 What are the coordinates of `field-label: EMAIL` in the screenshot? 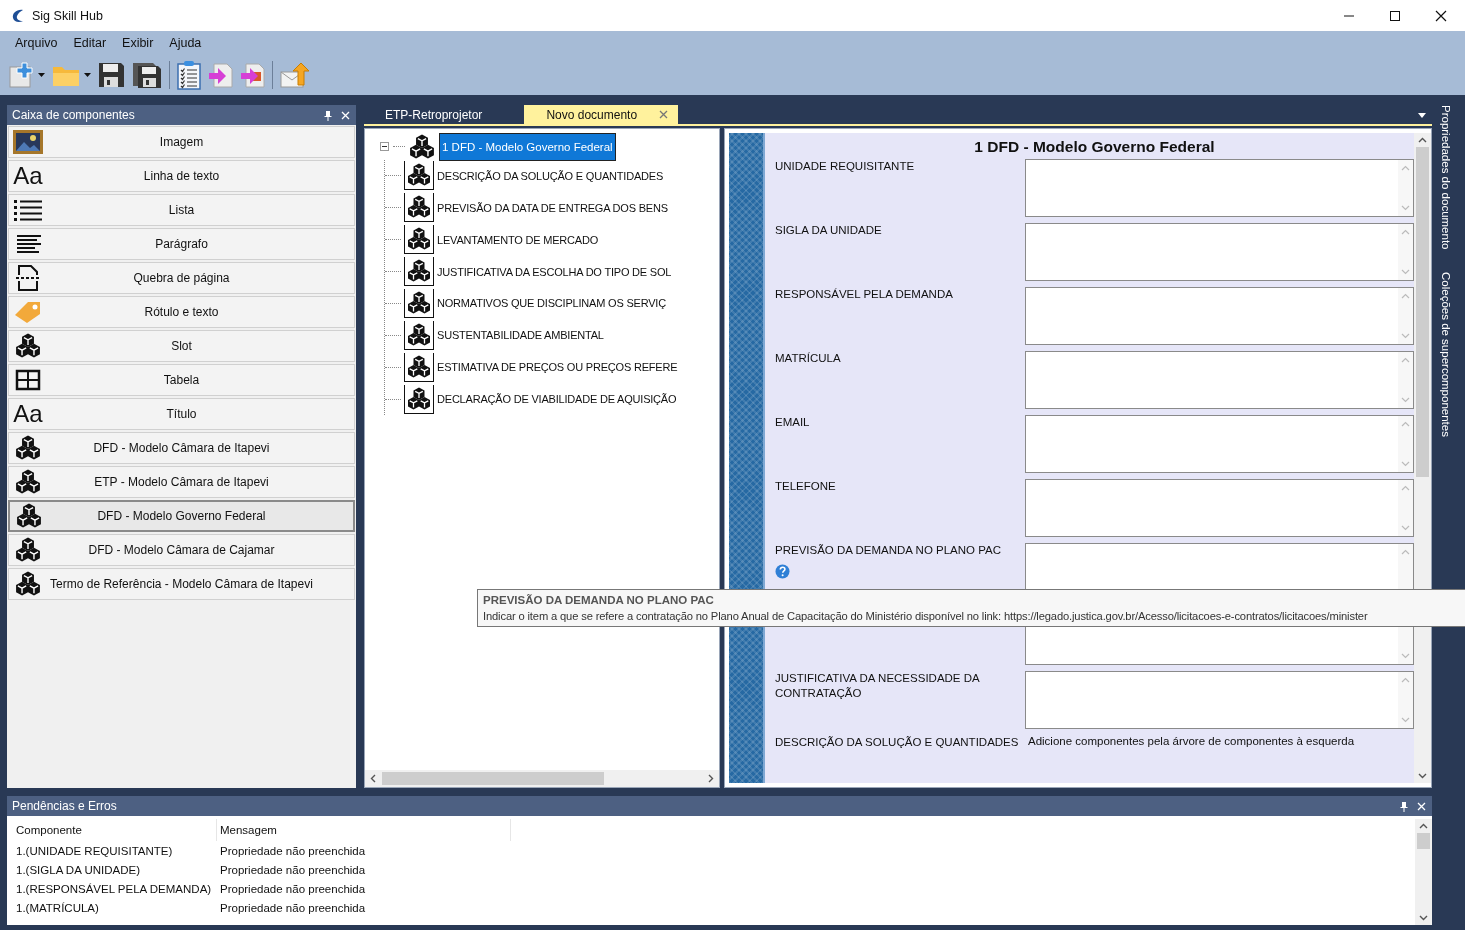 It's located at (792, 422).